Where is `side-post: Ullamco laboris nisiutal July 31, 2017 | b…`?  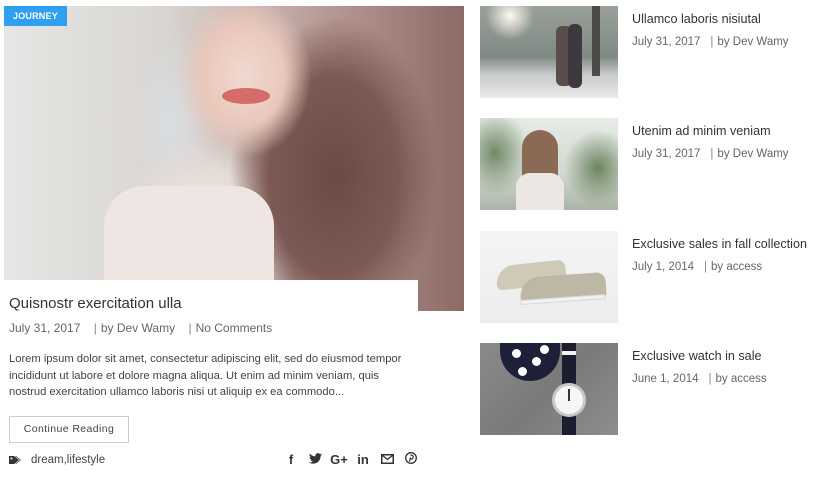
side-post: Ullamco laboris nisiutal July 31, 2017 | b… is located at coordinates (650, 52).